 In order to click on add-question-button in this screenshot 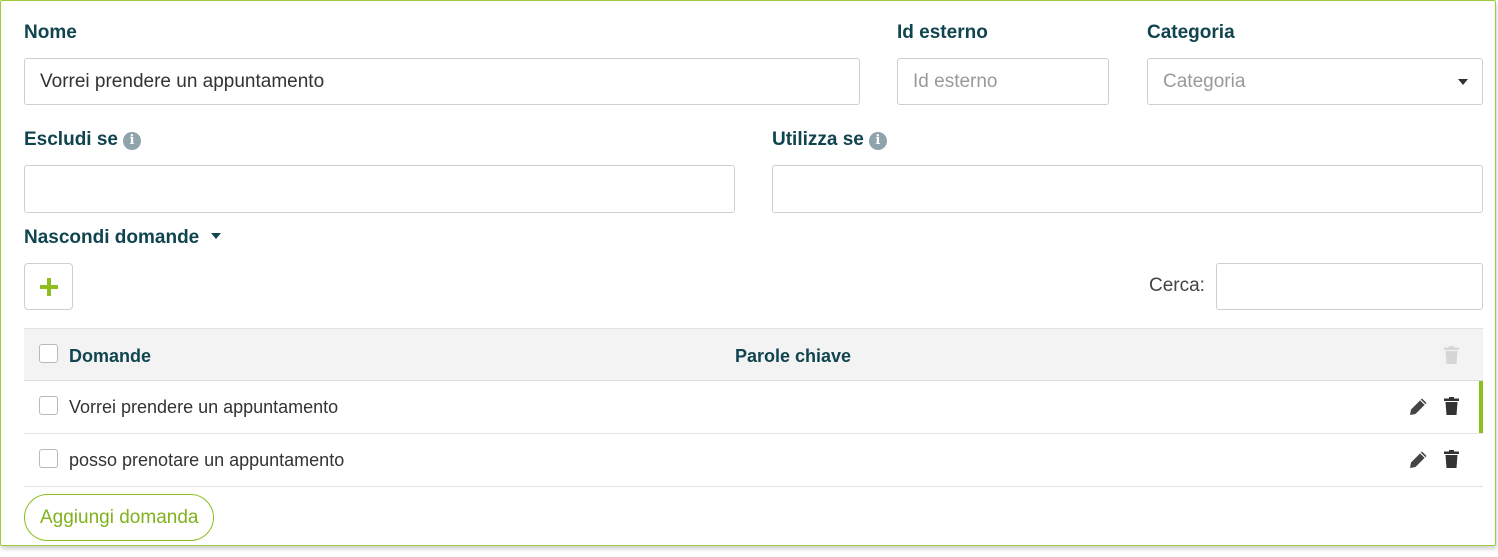, I will do `click(48, 286)`.